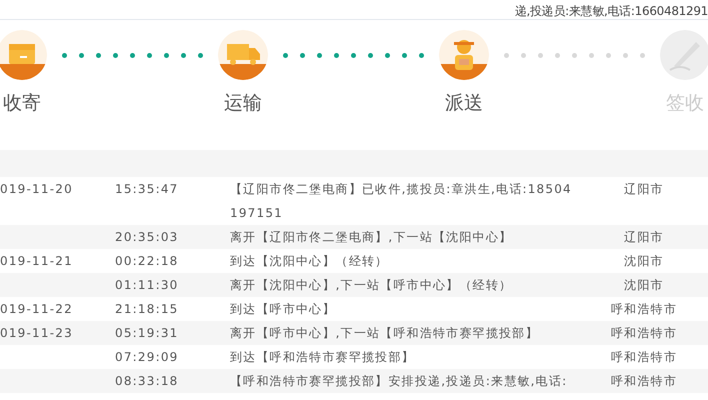 Image resolution: width=708 pixels, height=400 pixels. What do you see at coordinates (243, 103) in the screenshot?
I see `step-label: 运输` at bounding box center [243, 103].